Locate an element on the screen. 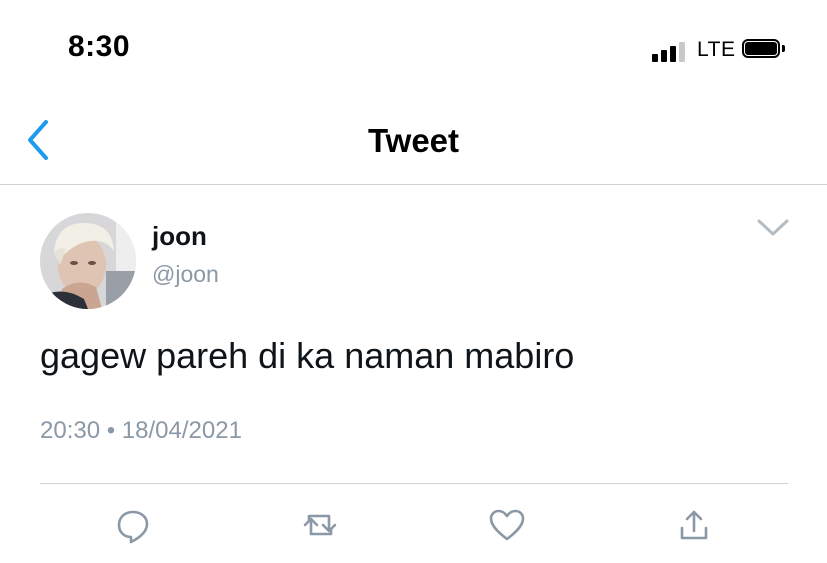 The height and width of the screenshot is (563, 827). status-time: 8:30 is located at coordinates (99, 46).